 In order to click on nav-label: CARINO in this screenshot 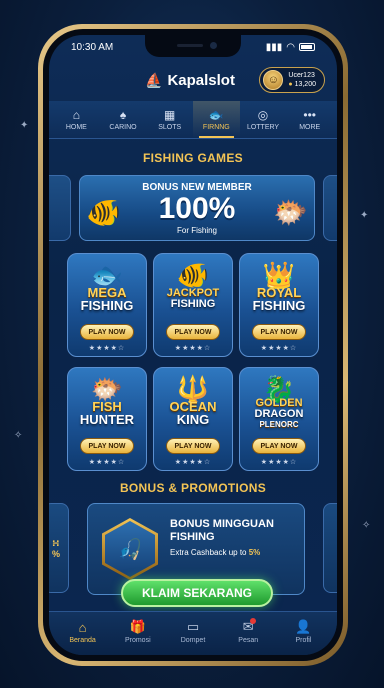, I will do `click(123, 127)`.